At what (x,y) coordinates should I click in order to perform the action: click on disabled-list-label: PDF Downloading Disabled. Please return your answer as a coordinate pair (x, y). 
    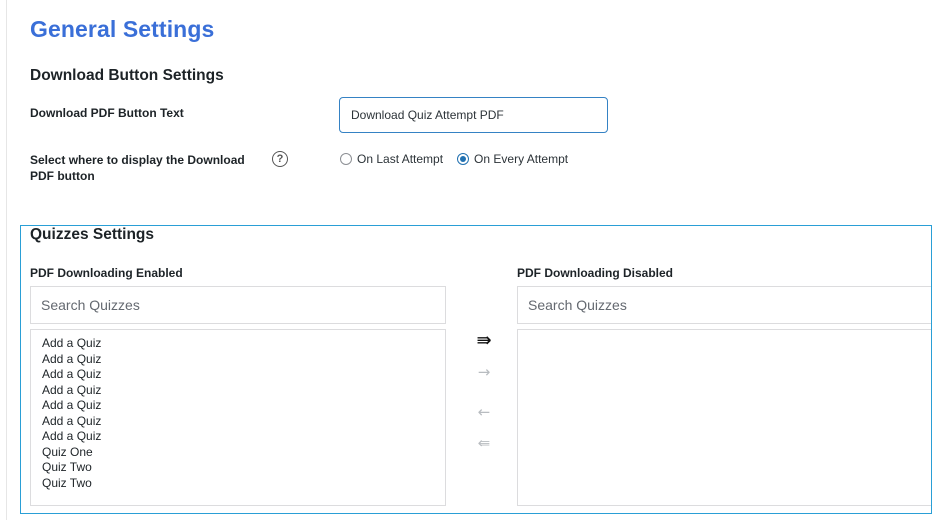
    Looking at the image, I should click on (595, 273).